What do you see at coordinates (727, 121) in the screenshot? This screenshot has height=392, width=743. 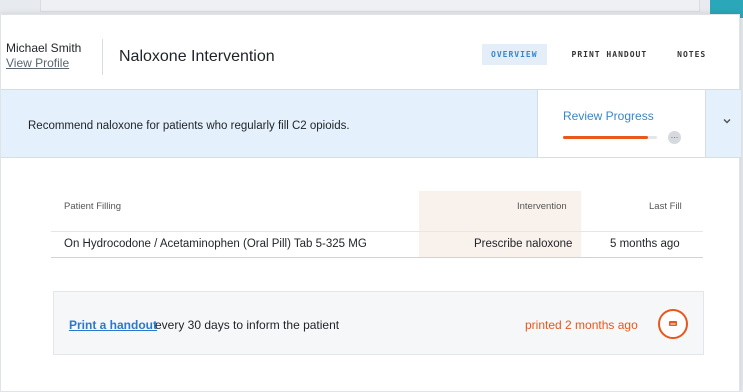 I see `chevron-down-icon` at bounding box center [727, 121].